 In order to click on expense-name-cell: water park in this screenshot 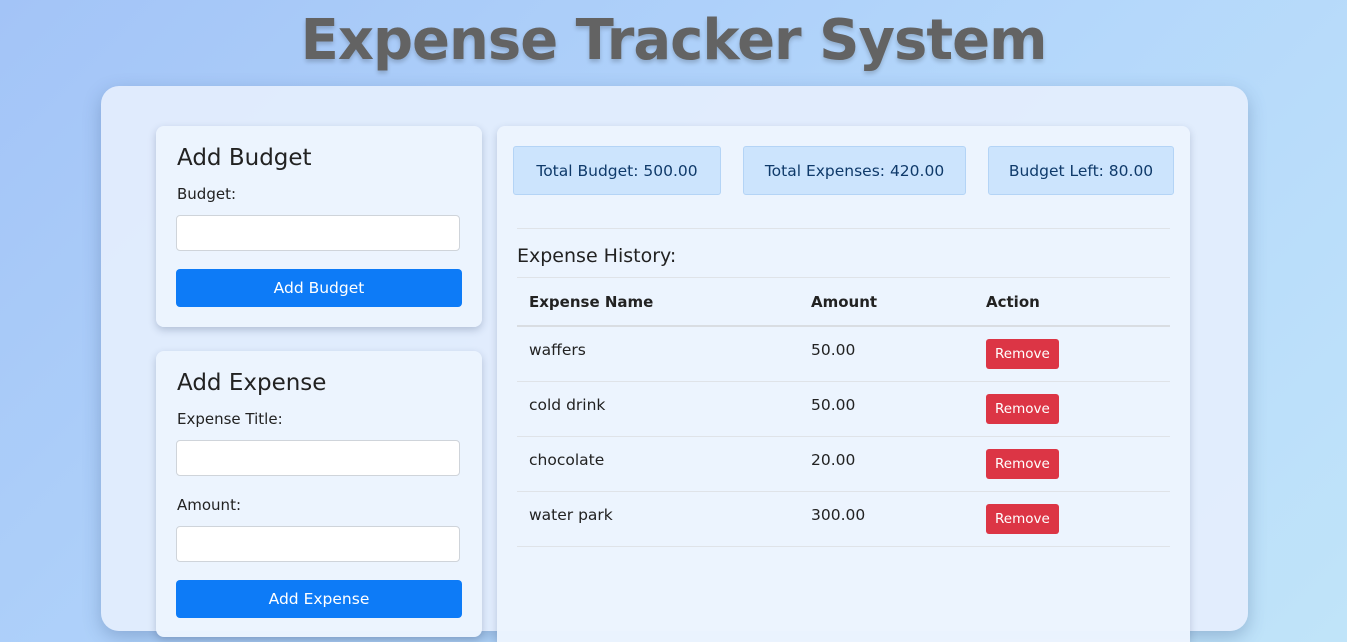, I will do `click(658, 519)`.